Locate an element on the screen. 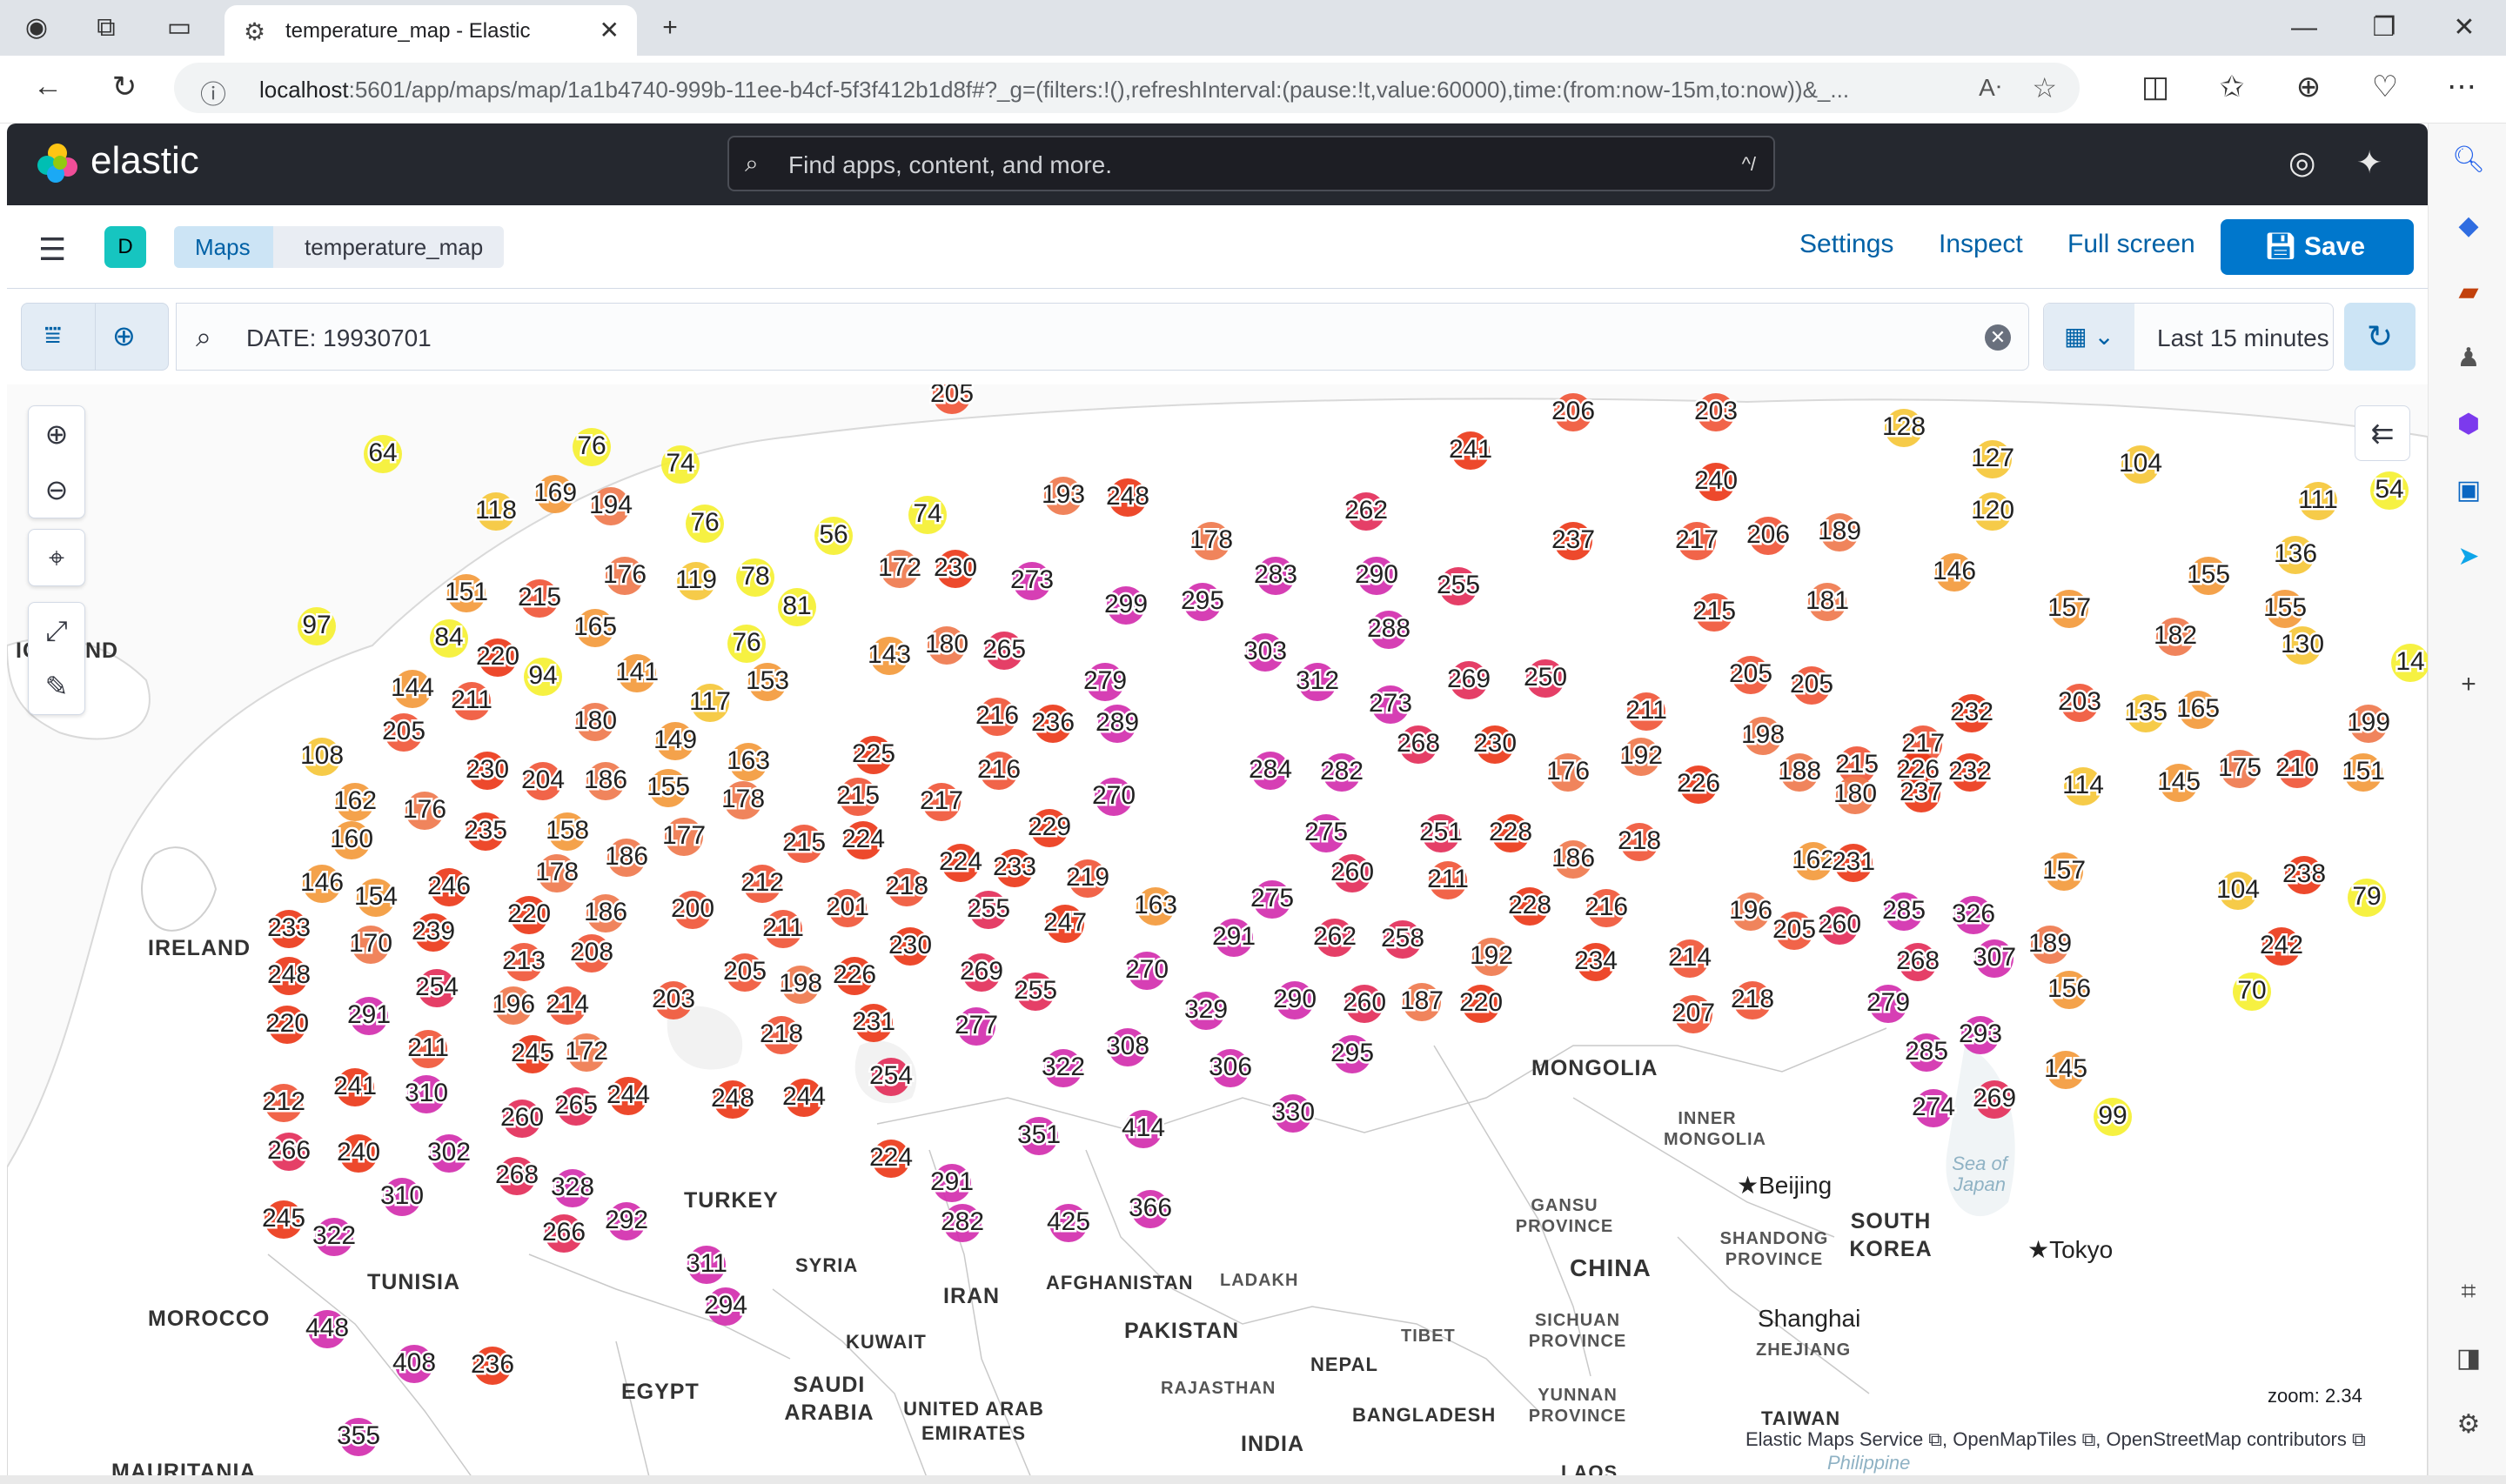 The height and width of the screenshot is (1484, 2506). new-tab-icon: + is located at coordinates (670, 28).